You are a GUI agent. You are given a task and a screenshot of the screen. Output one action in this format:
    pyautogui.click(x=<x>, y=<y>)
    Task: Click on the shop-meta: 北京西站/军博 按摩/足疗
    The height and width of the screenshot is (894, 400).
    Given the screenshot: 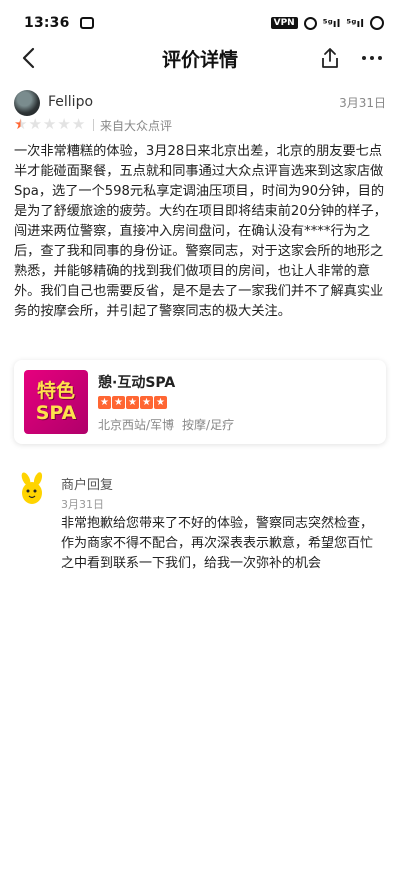 What is the action you would take?
    pyautogui.click(x=166, y=424)
    